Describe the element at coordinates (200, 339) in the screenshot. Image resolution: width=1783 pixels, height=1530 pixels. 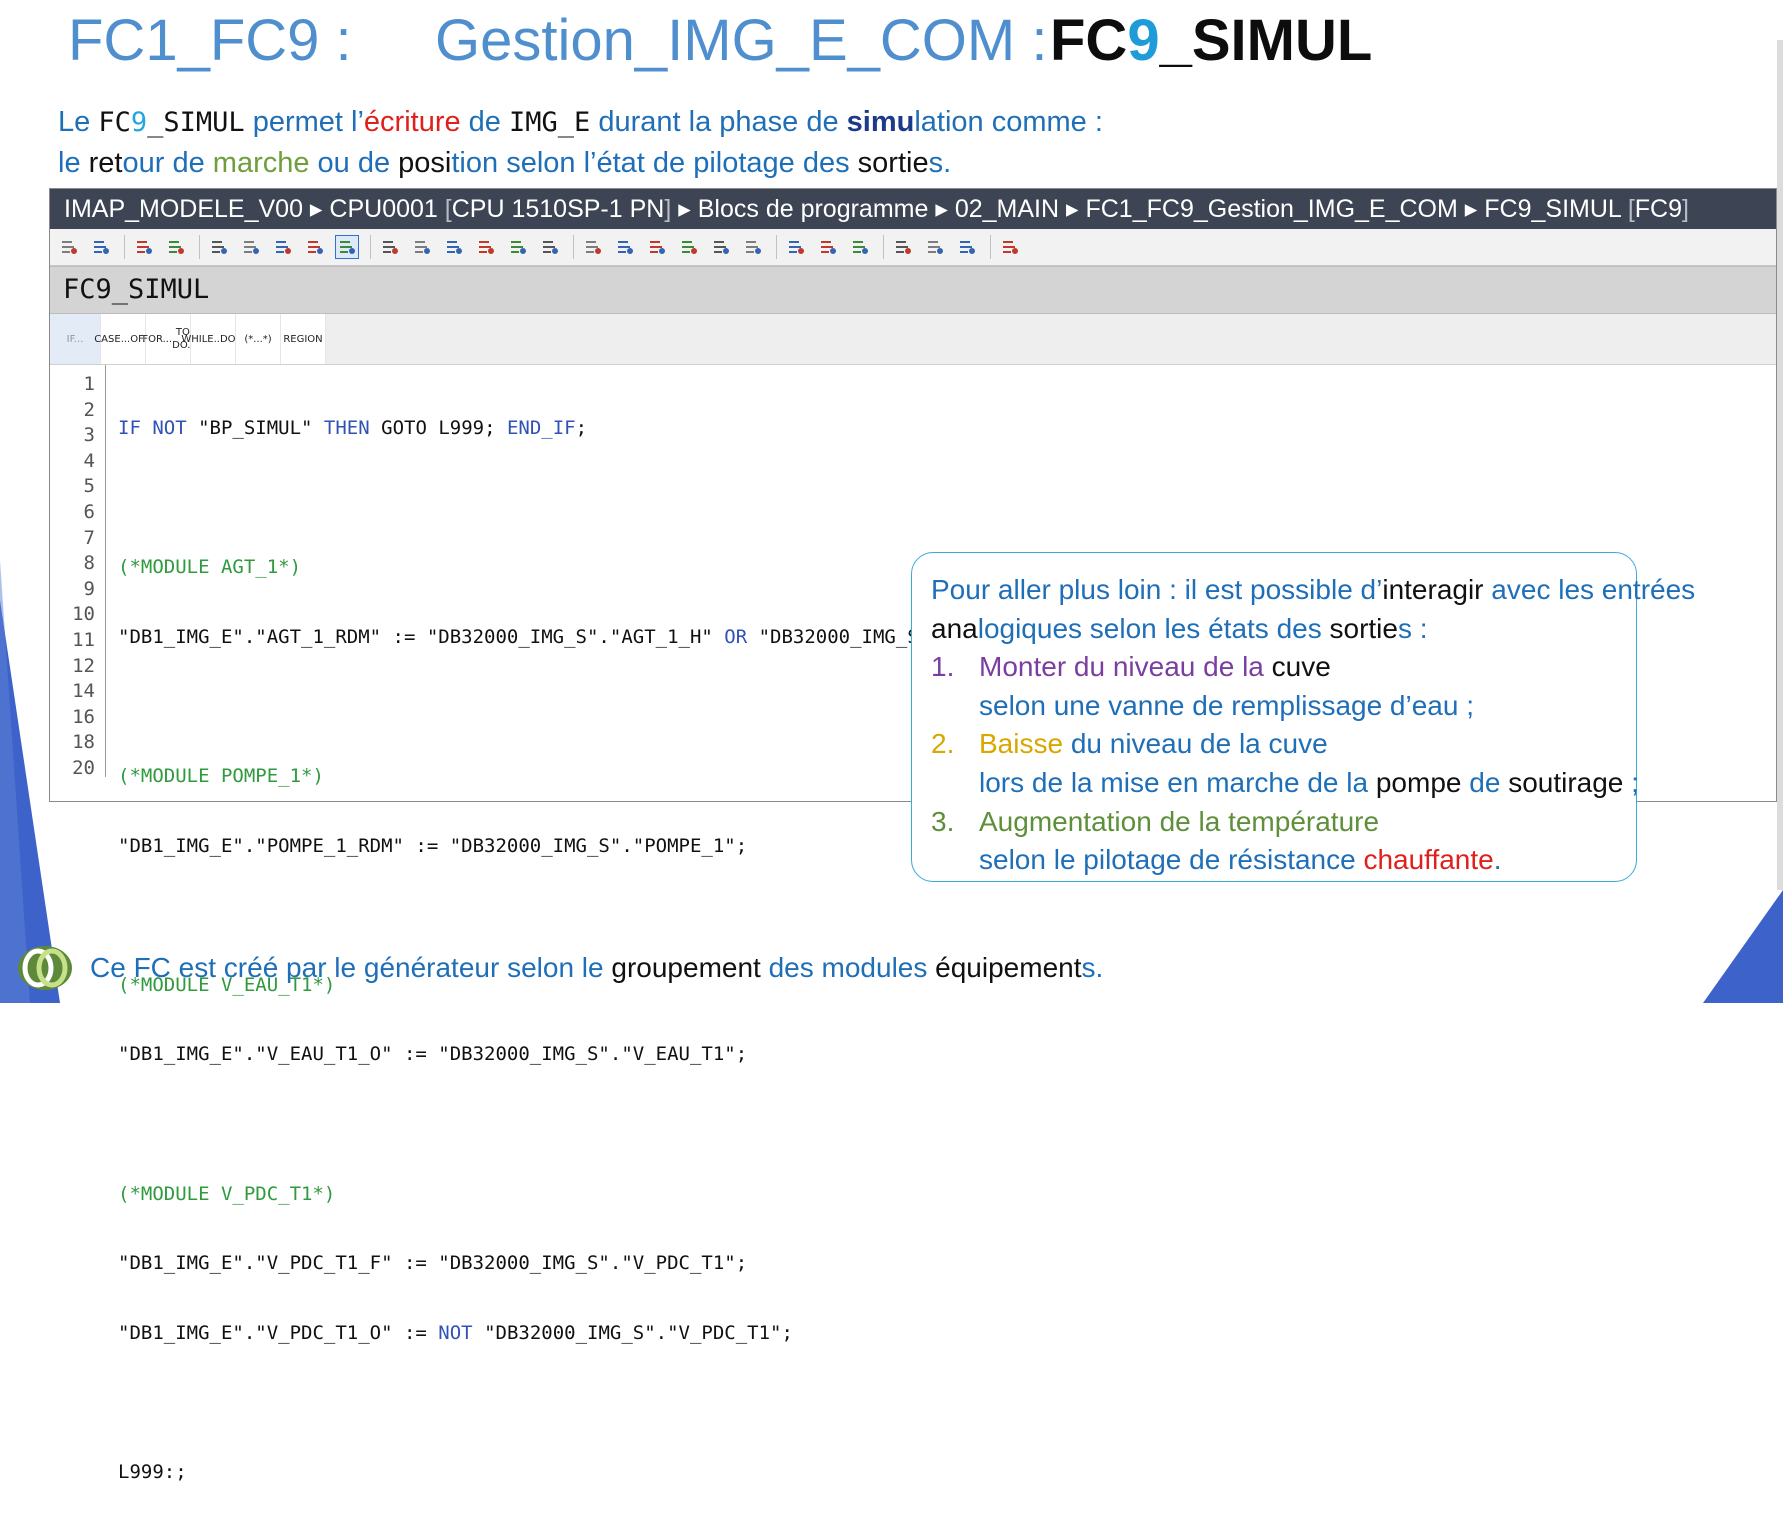
I see `keyword-label: WHILE..` at that location.